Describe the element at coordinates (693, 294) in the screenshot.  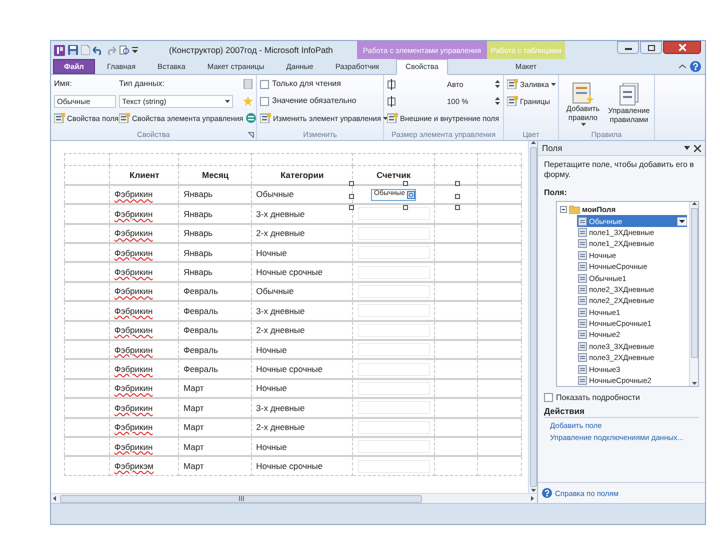
I see `tree-scrollbar` at that location.